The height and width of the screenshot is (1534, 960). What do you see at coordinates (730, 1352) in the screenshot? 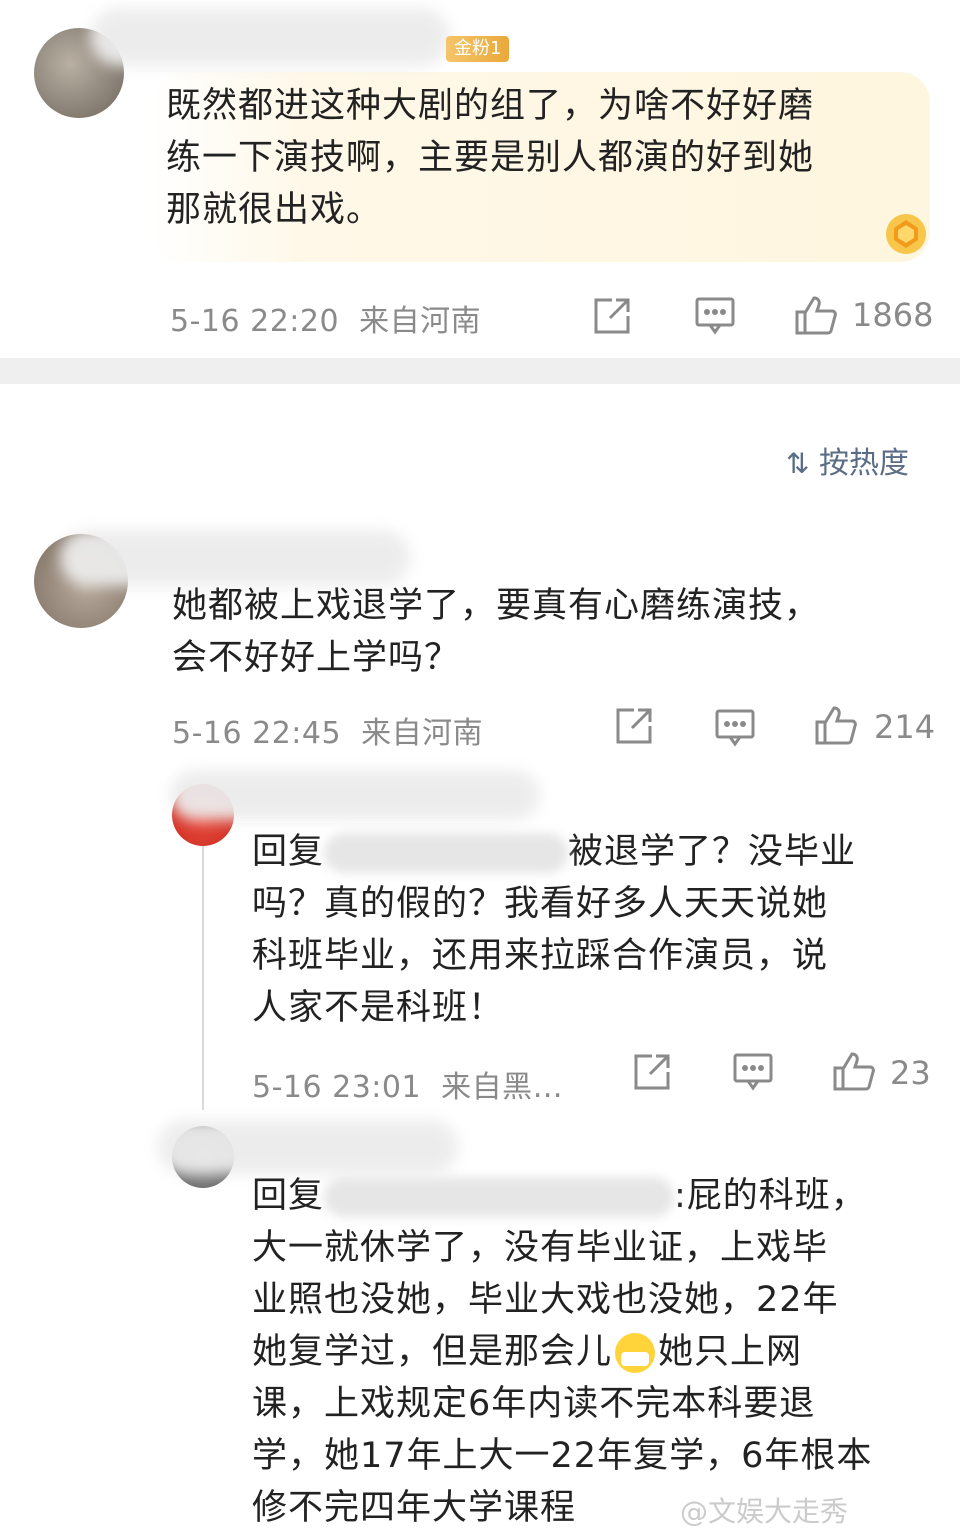
I see `reply-line-segment: 她只上网` at bounding box center [730, 1352].